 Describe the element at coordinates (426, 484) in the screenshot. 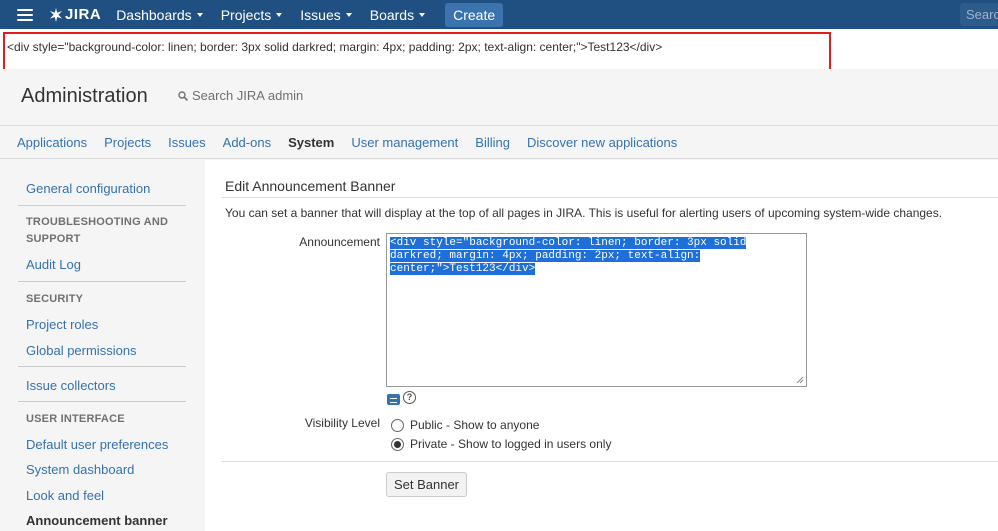

I see `set-banner-button: Set Banner` at that location.